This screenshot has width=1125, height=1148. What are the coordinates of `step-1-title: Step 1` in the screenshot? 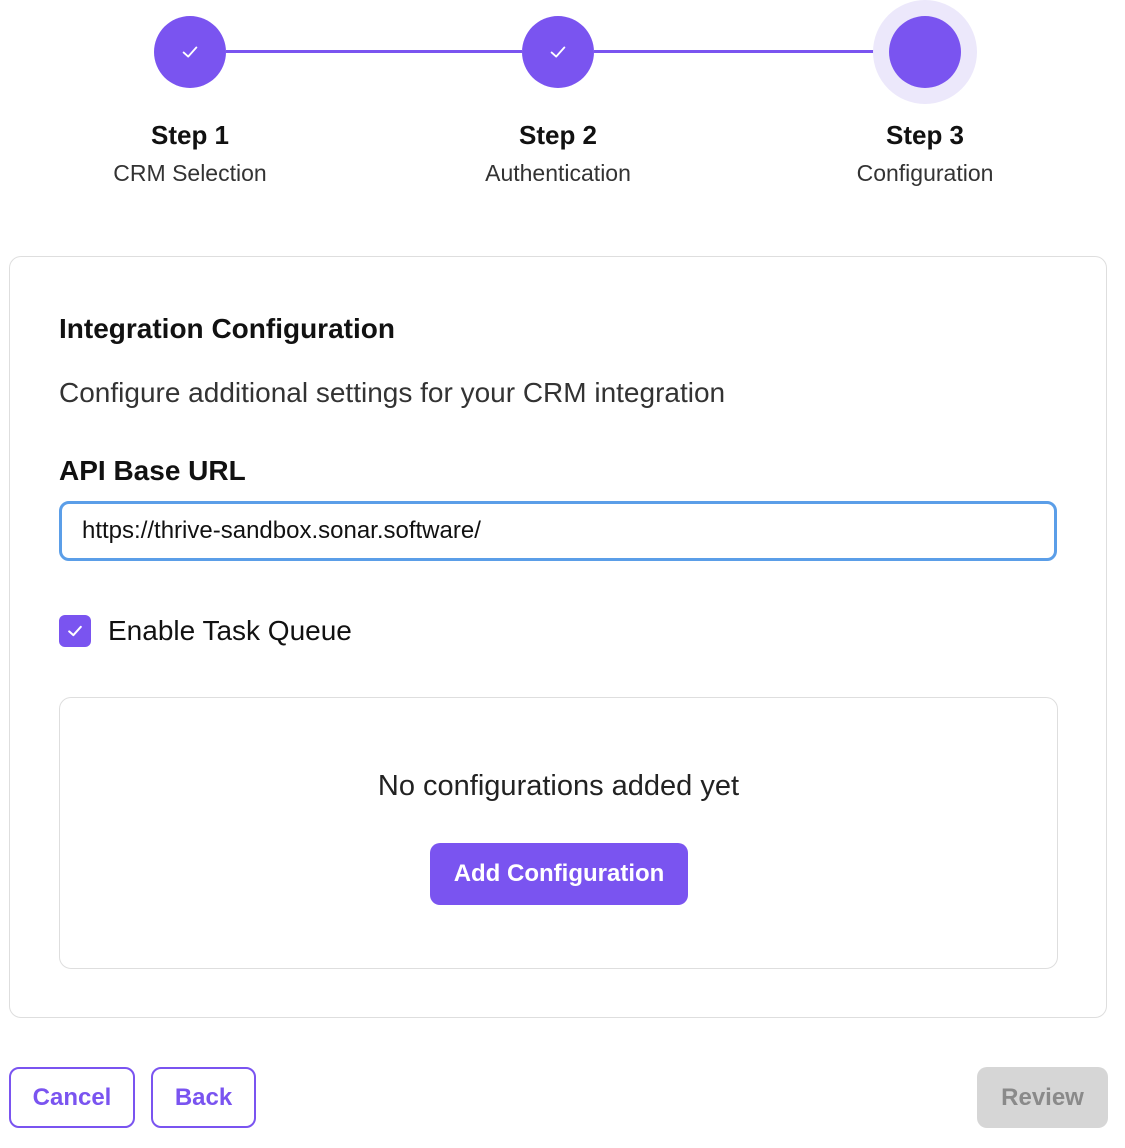 It's located at (190, 135).